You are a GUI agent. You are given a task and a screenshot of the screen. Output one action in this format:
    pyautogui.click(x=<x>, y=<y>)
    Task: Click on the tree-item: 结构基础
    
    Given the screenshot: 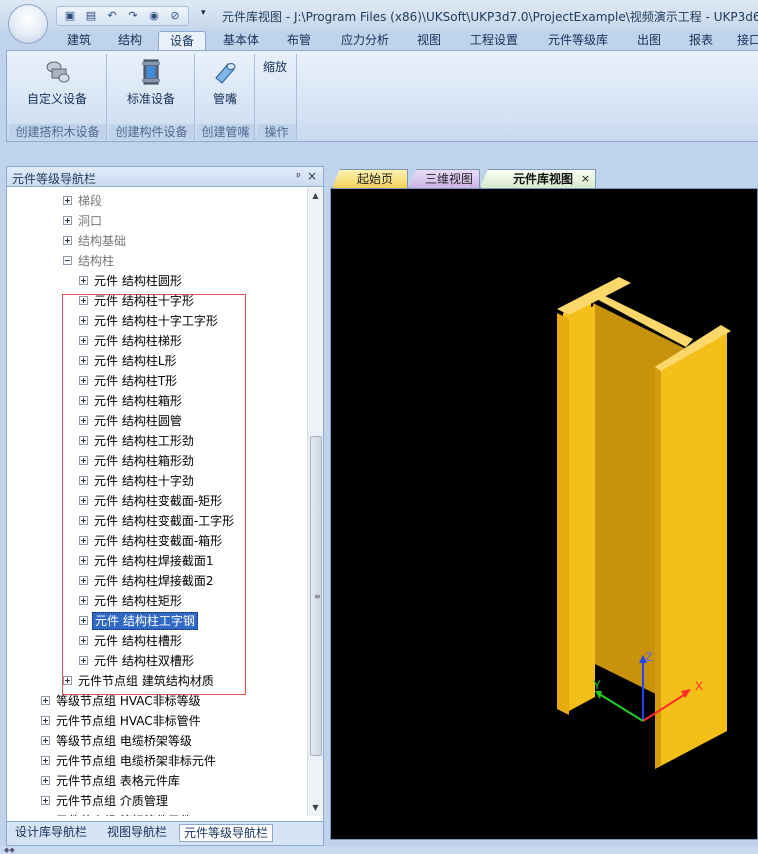 What is the action you would take?
    pyautogui.click(x=95, y=241)
    